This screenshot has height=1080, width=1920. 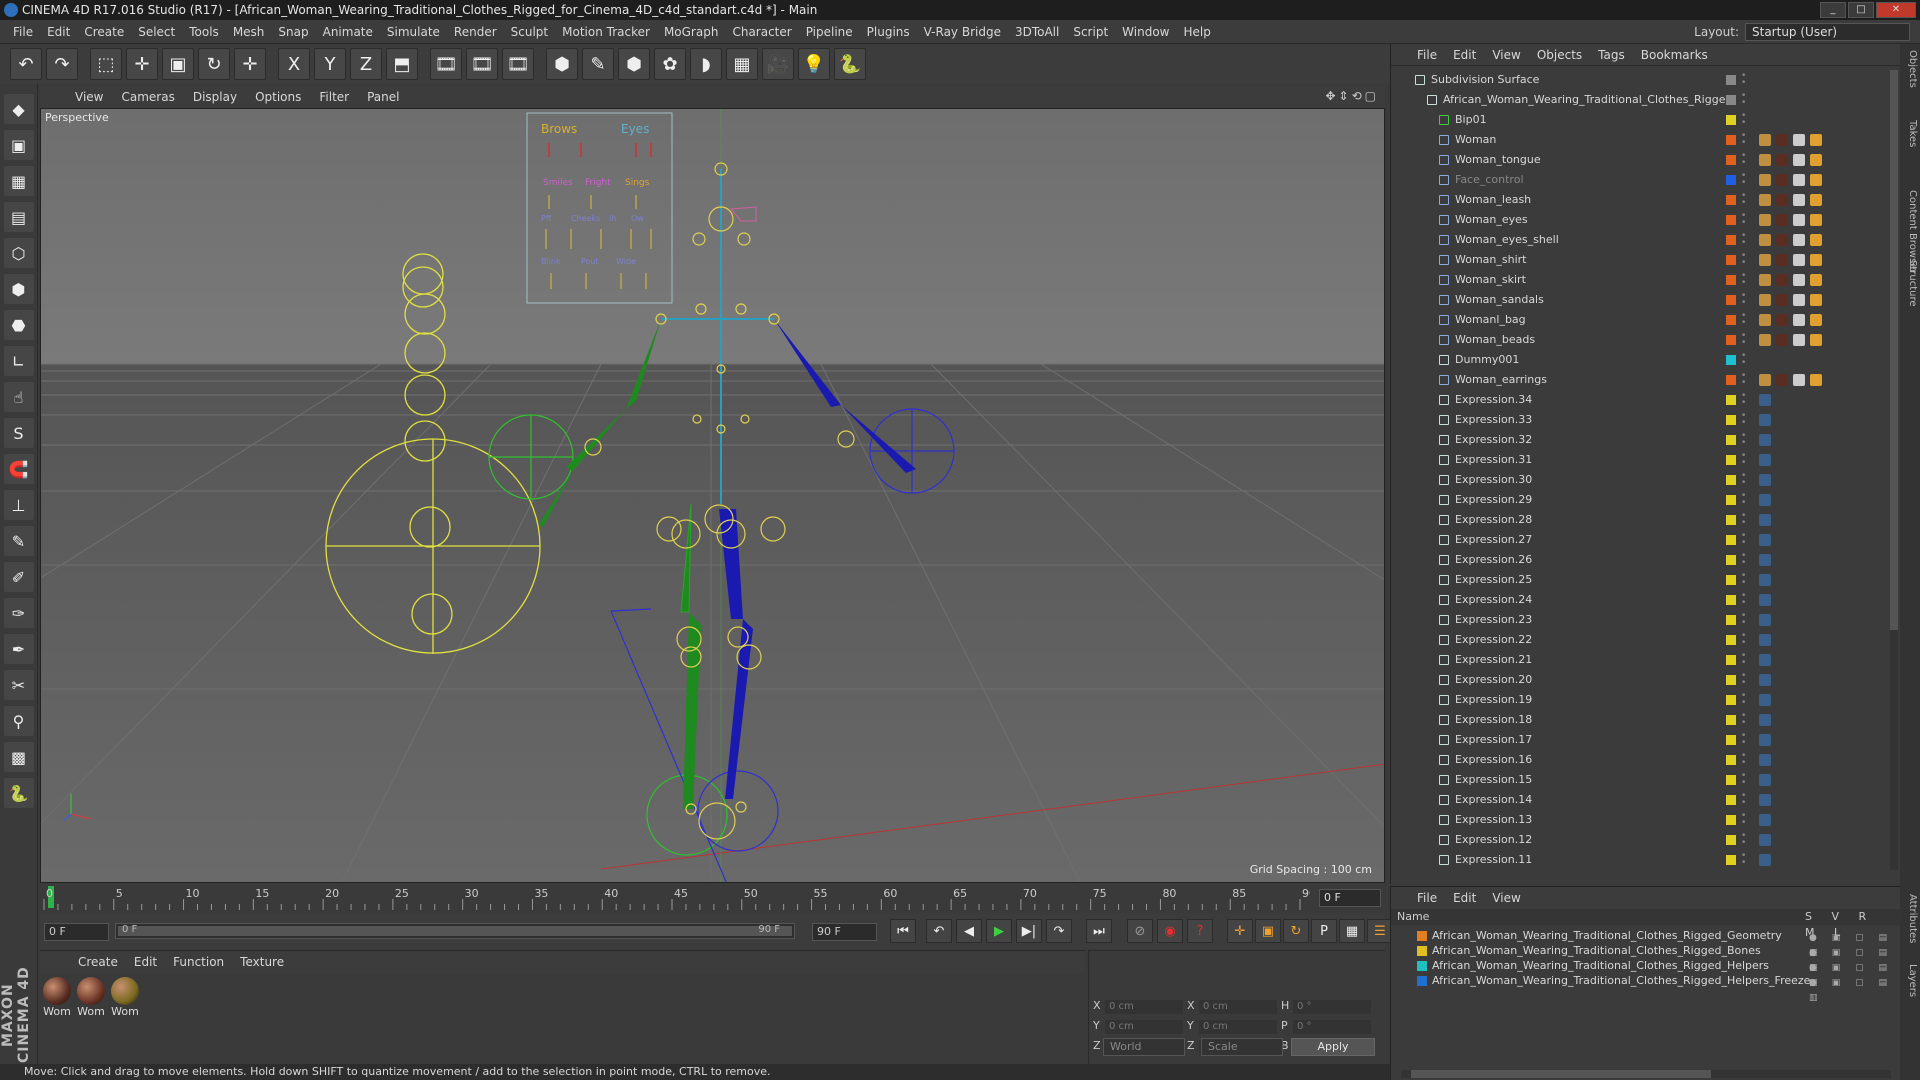 What do you see at coordinates (18, 433) in the screenshot?
I see `solo-mode-icon: S` at bounding box center [18, 433].